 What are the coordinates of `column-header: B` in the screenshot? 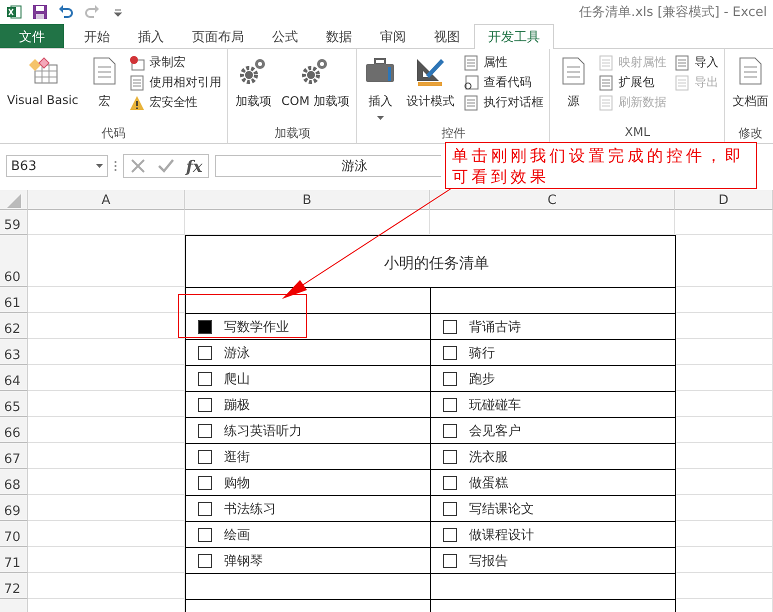 It's located at (307, 200).